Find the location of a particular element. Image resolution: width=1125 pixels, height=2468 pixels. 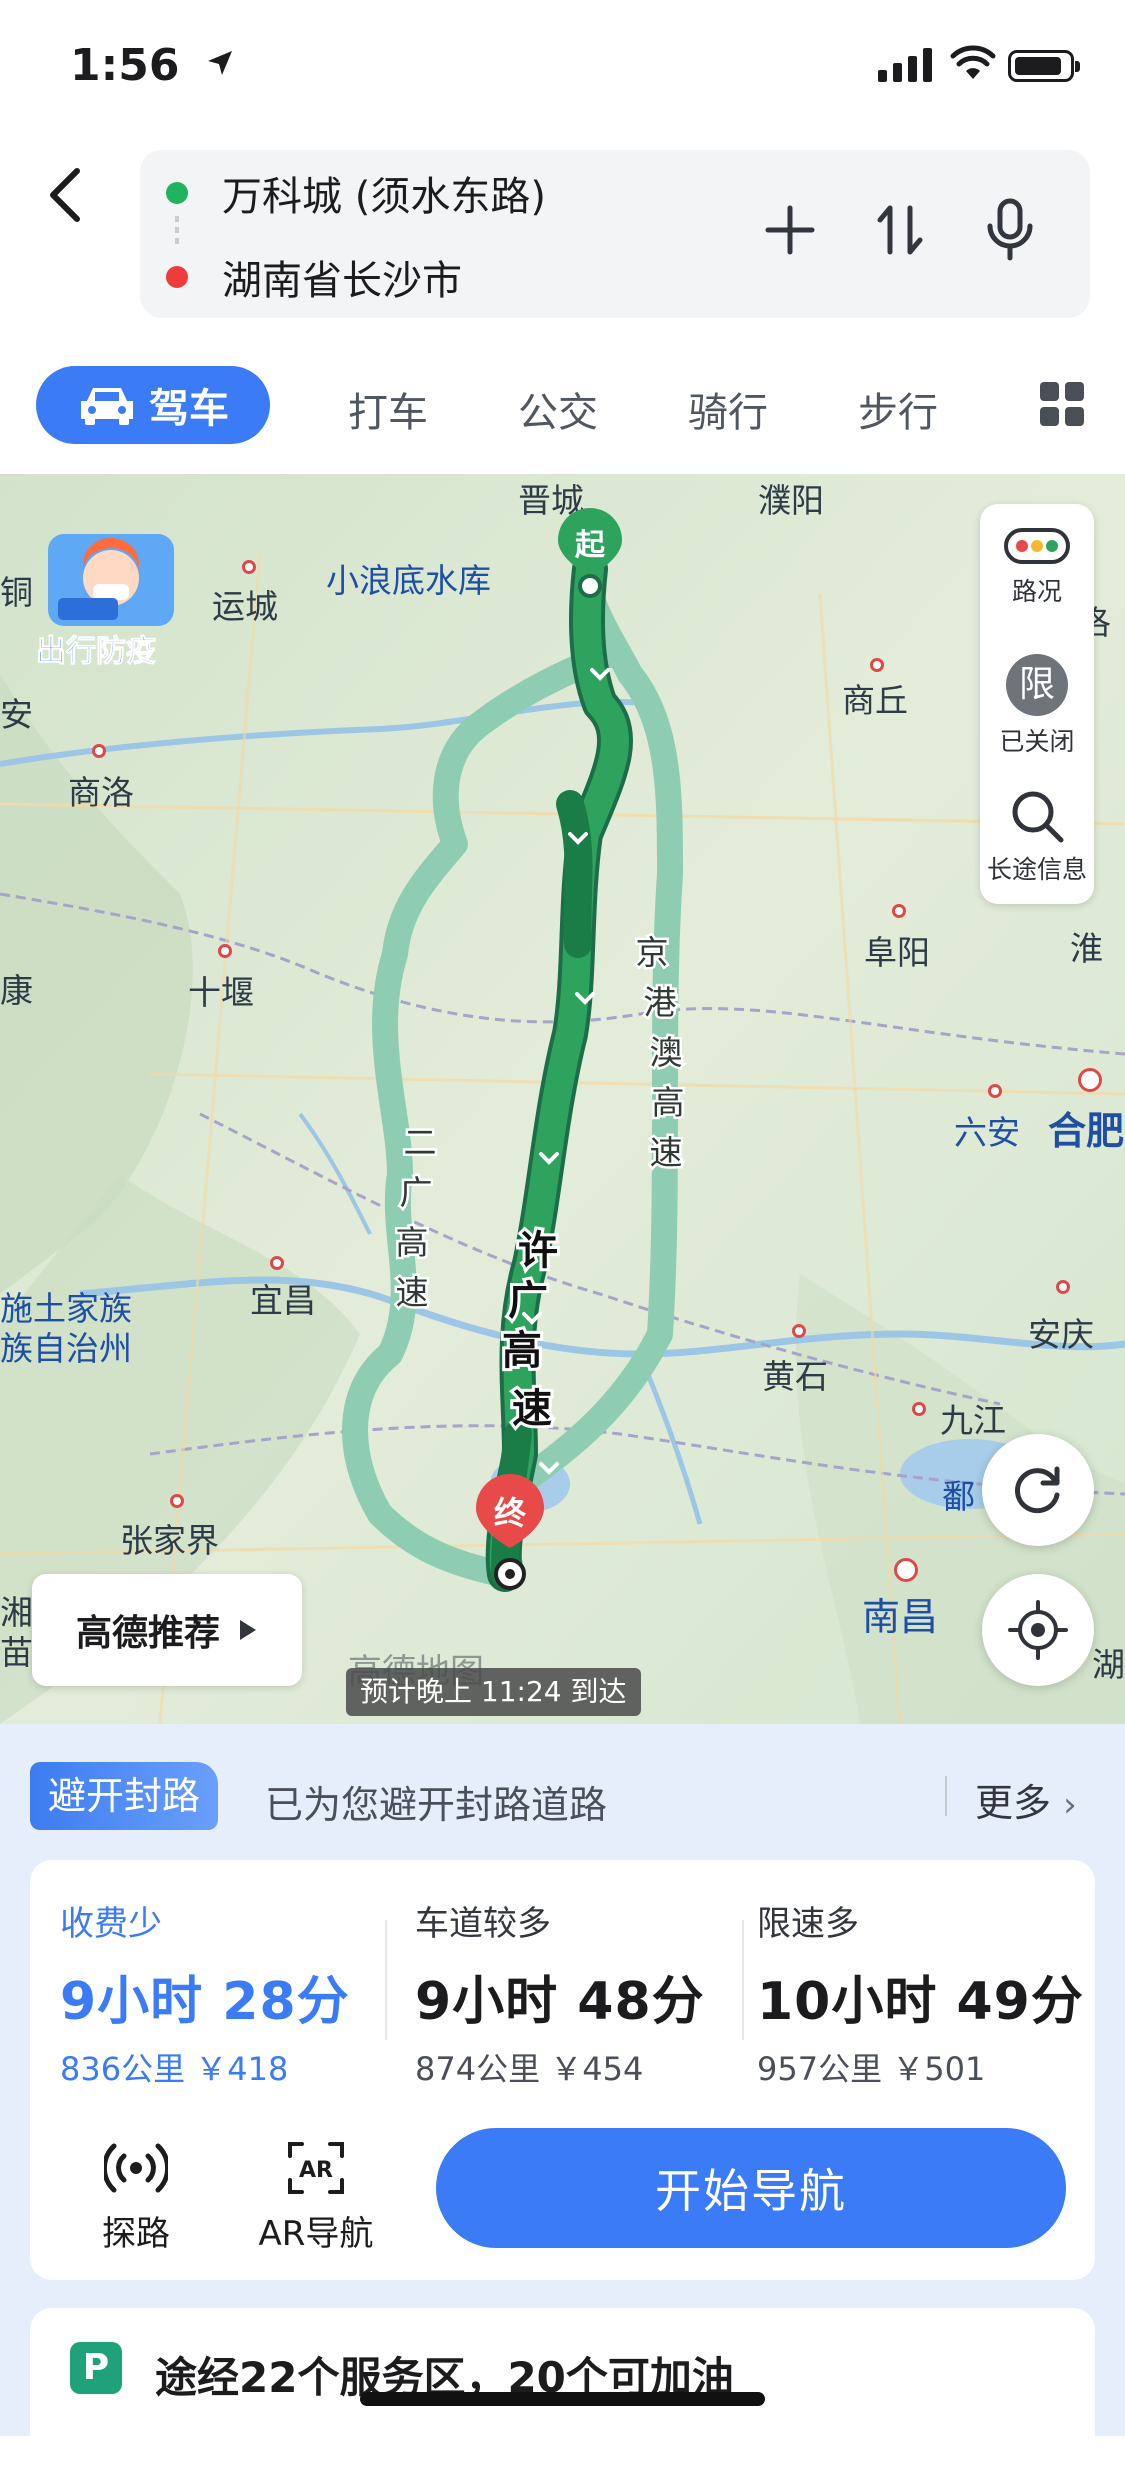

restriction-icon: 限 is located at coordinates (1037, 685).